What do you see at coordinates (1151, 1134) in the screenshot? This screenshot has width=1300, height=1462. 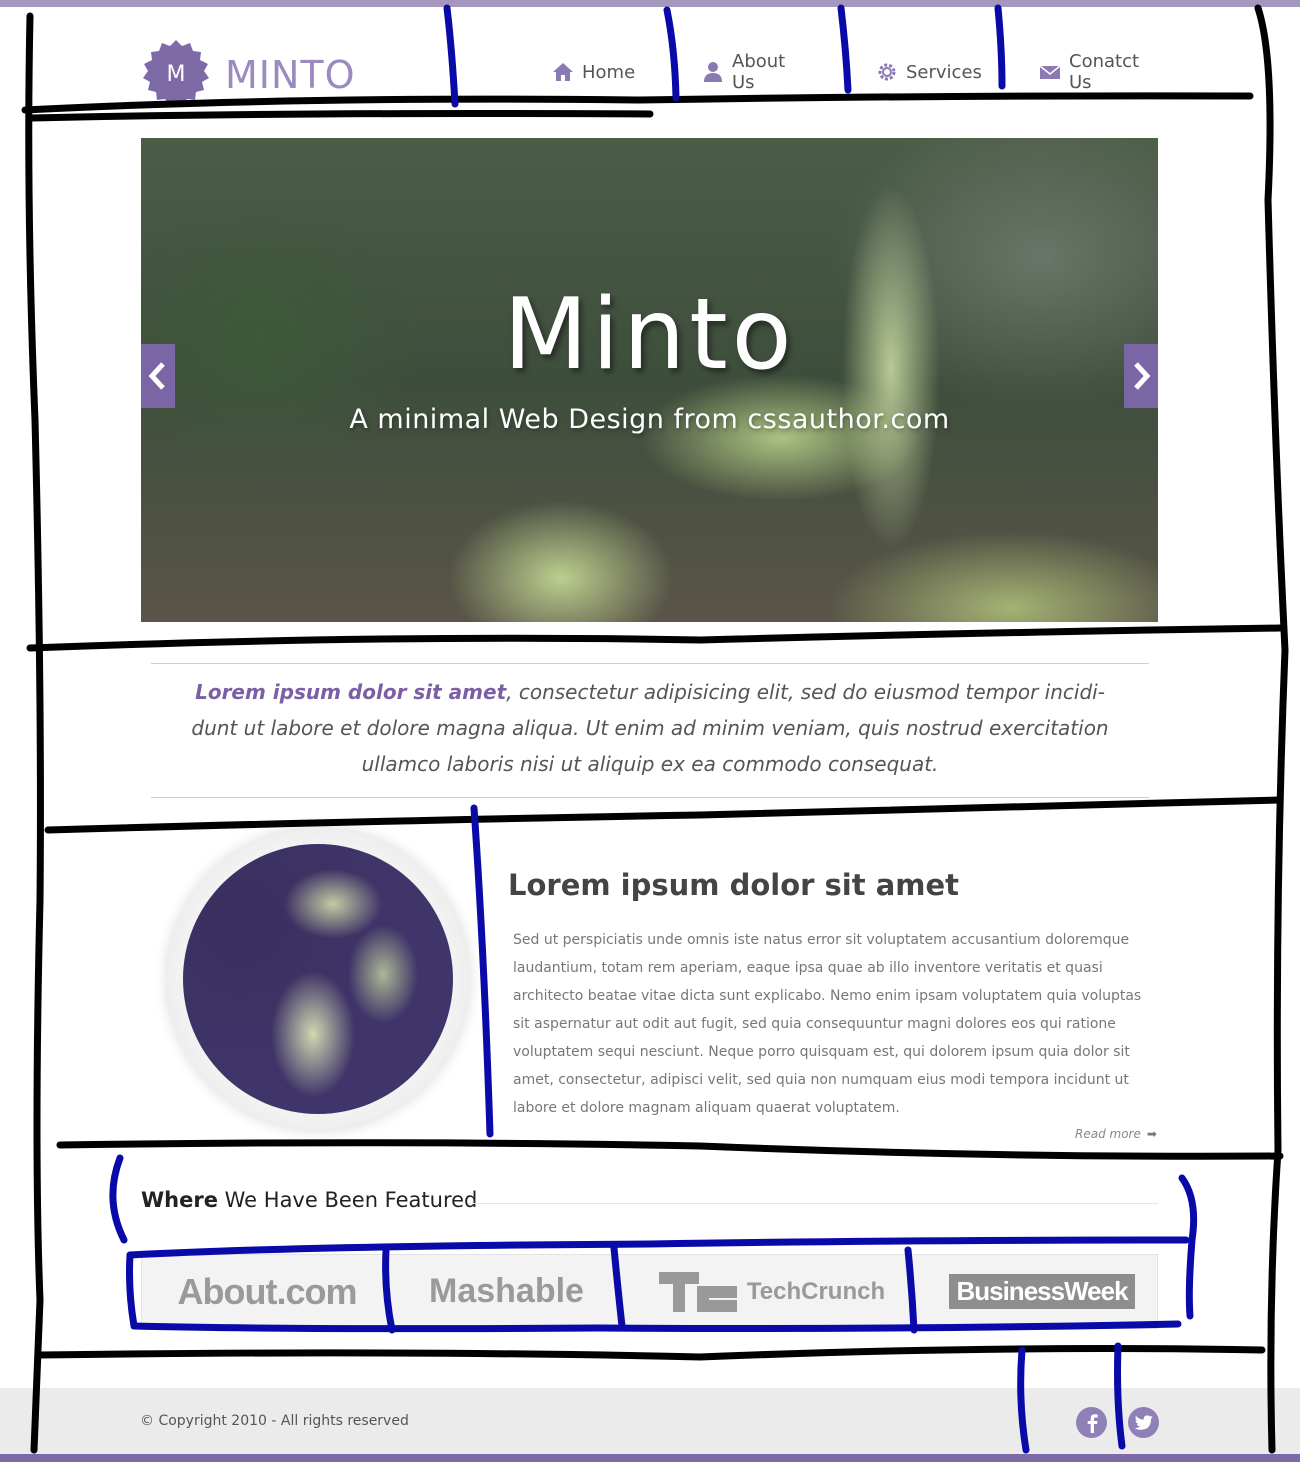 I see `arrow-right-icon: ➡` at bounding box center [1151, 1134].